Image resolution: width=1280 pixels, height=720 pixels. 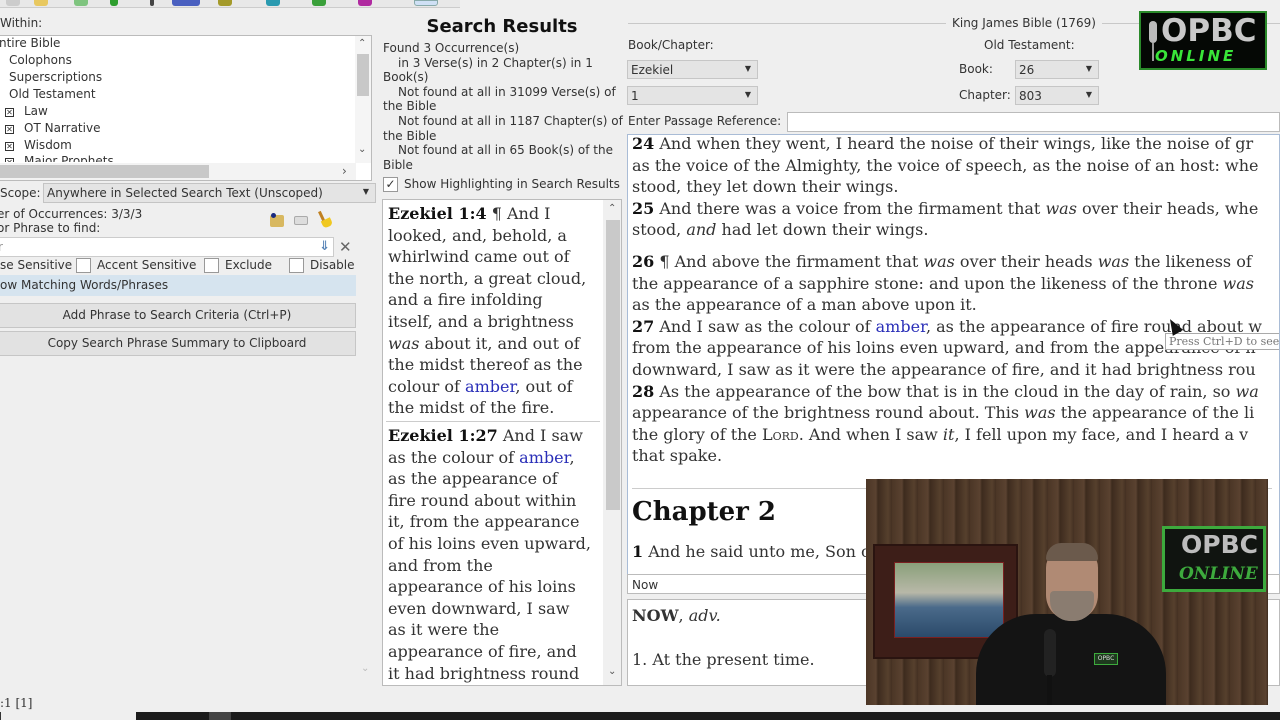 What do you see at coordinates (178, 343) in the screenshot?
I see `copy-summary-button: Copy Search Phrase Summary to Clipboard` at bounding box center [178, 343].